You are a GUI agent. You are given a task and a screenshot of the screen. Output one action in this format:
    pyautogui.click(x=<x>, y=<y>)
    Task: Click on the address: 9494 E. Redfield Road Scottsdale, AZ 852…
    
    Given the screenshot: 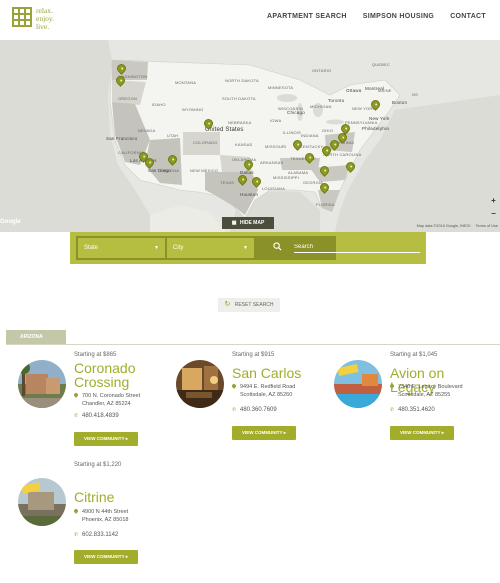 What is the action you would take?
    pyautogui.click(x=263, y=391)
    